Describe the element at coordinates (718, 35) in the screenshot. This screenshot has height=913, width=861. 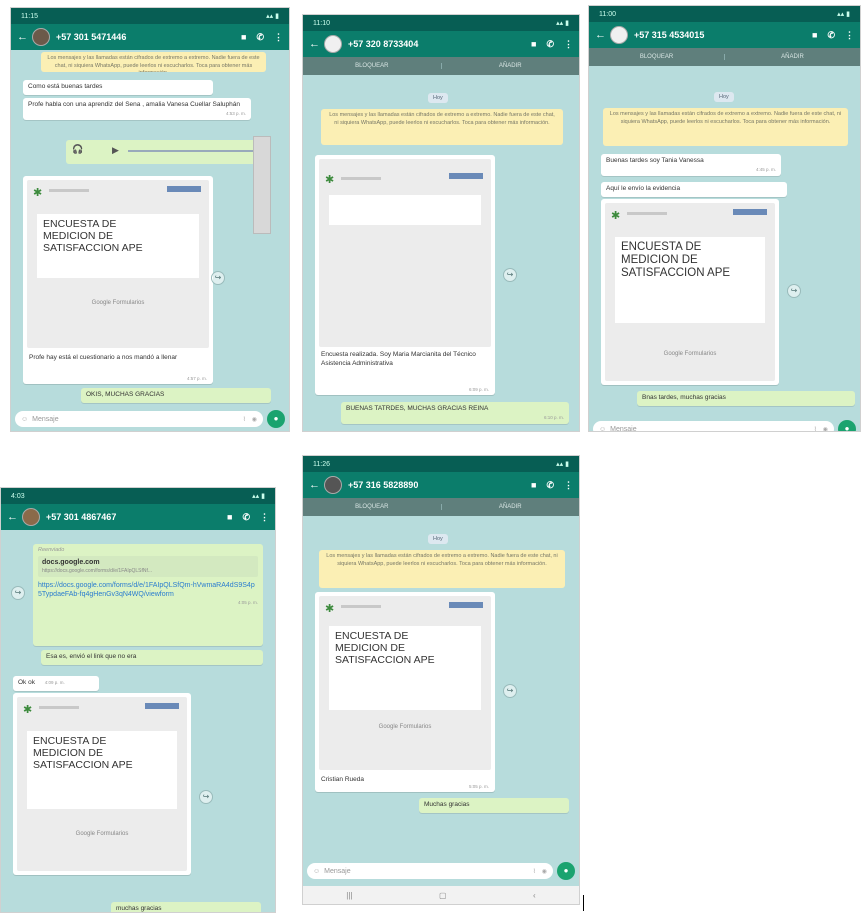
I see `contact-number: +57 315 4534015` at that location.